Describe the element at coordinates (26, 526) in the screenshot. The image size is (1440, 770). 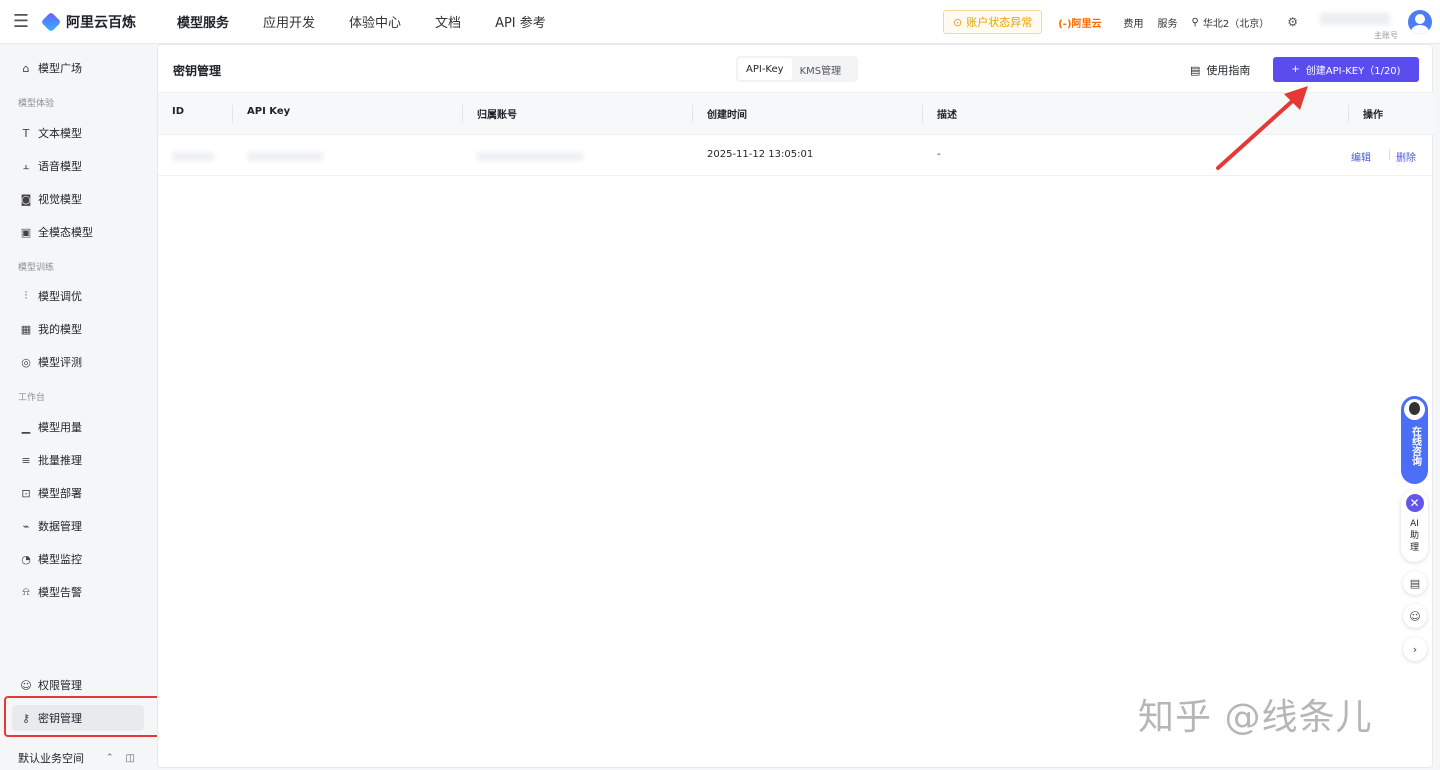
I see `trend-icon: ⌁` at that location.